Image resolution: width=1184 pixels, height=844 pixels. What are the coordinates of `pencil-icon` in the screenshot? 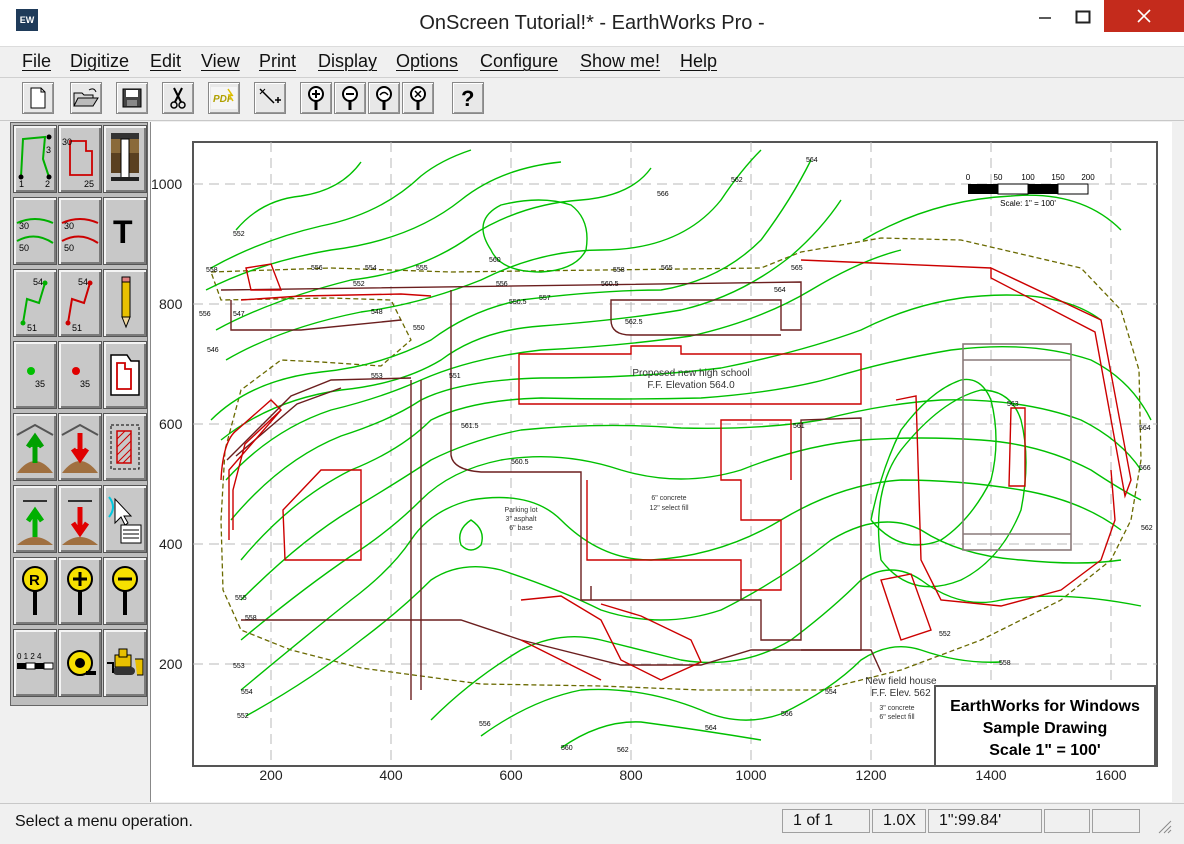 It's located at (126, 302).